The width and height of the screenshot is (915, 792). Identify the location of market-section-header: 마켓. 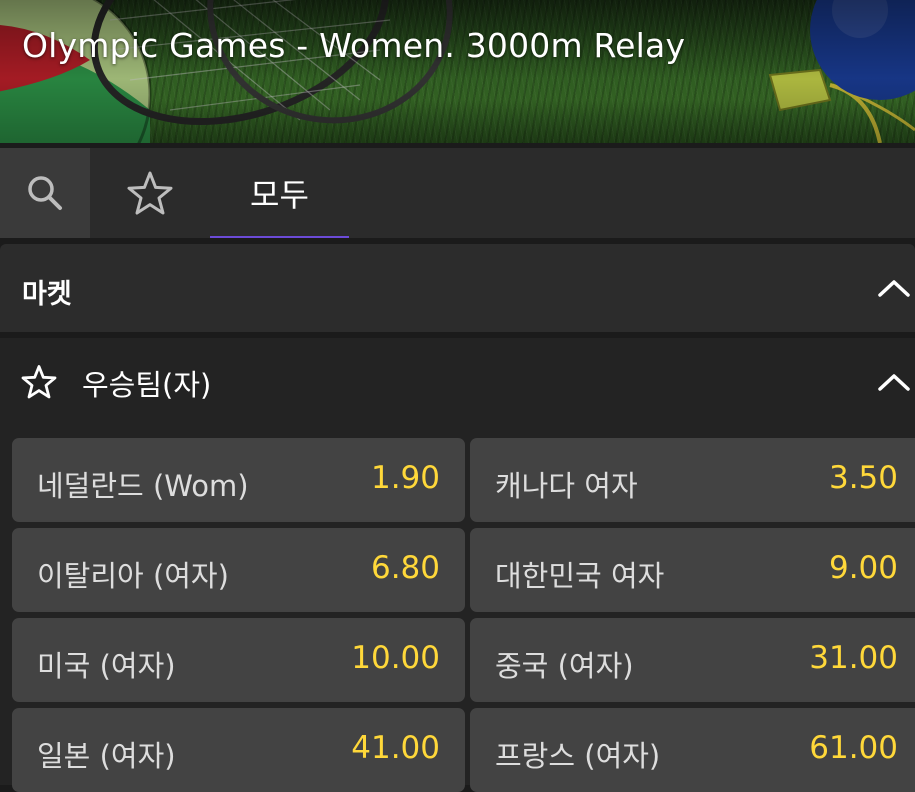
(457, 288).